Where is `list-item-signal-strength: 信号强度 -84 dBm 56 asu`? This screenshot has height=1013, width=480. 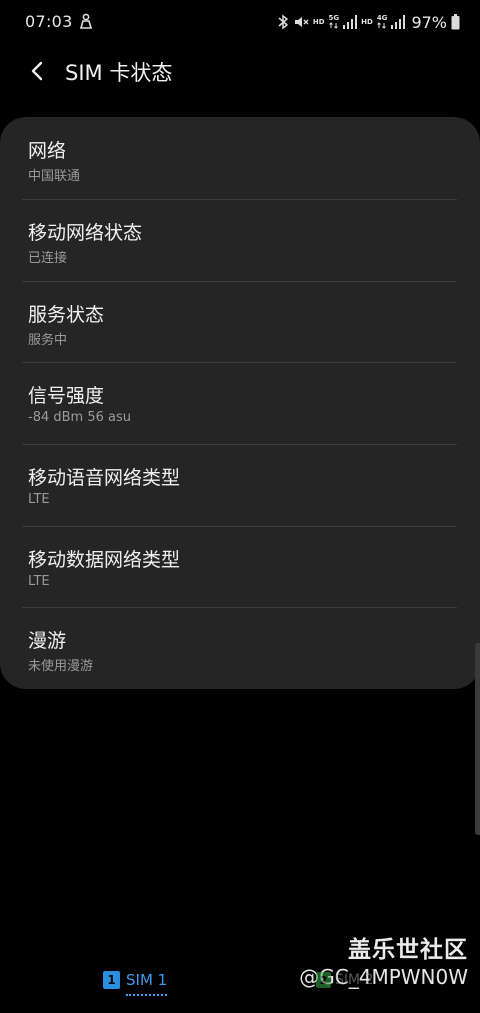 list-item-signal-strength: 信号强度 -84 dBm 56 asu is located at coordinates (240, 402).